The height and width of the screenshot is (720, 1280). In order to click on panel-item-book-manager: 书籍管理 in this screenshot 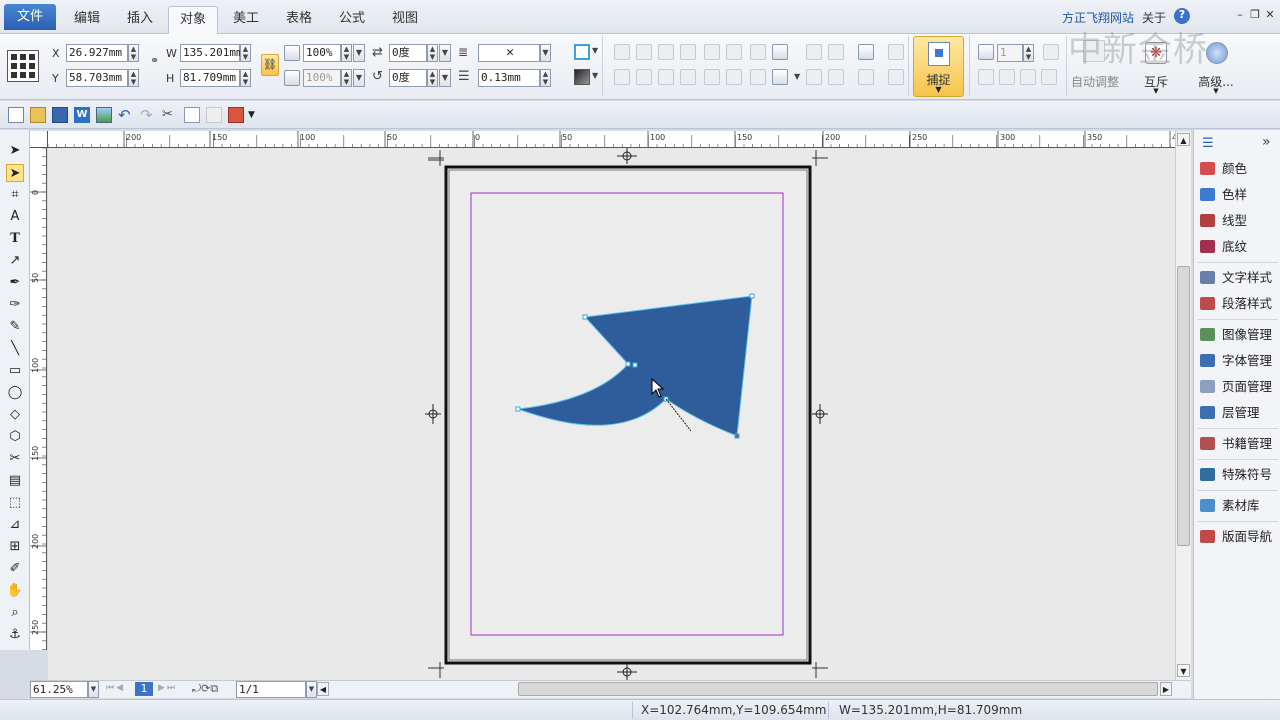, I will do `click(1236, 444)`.